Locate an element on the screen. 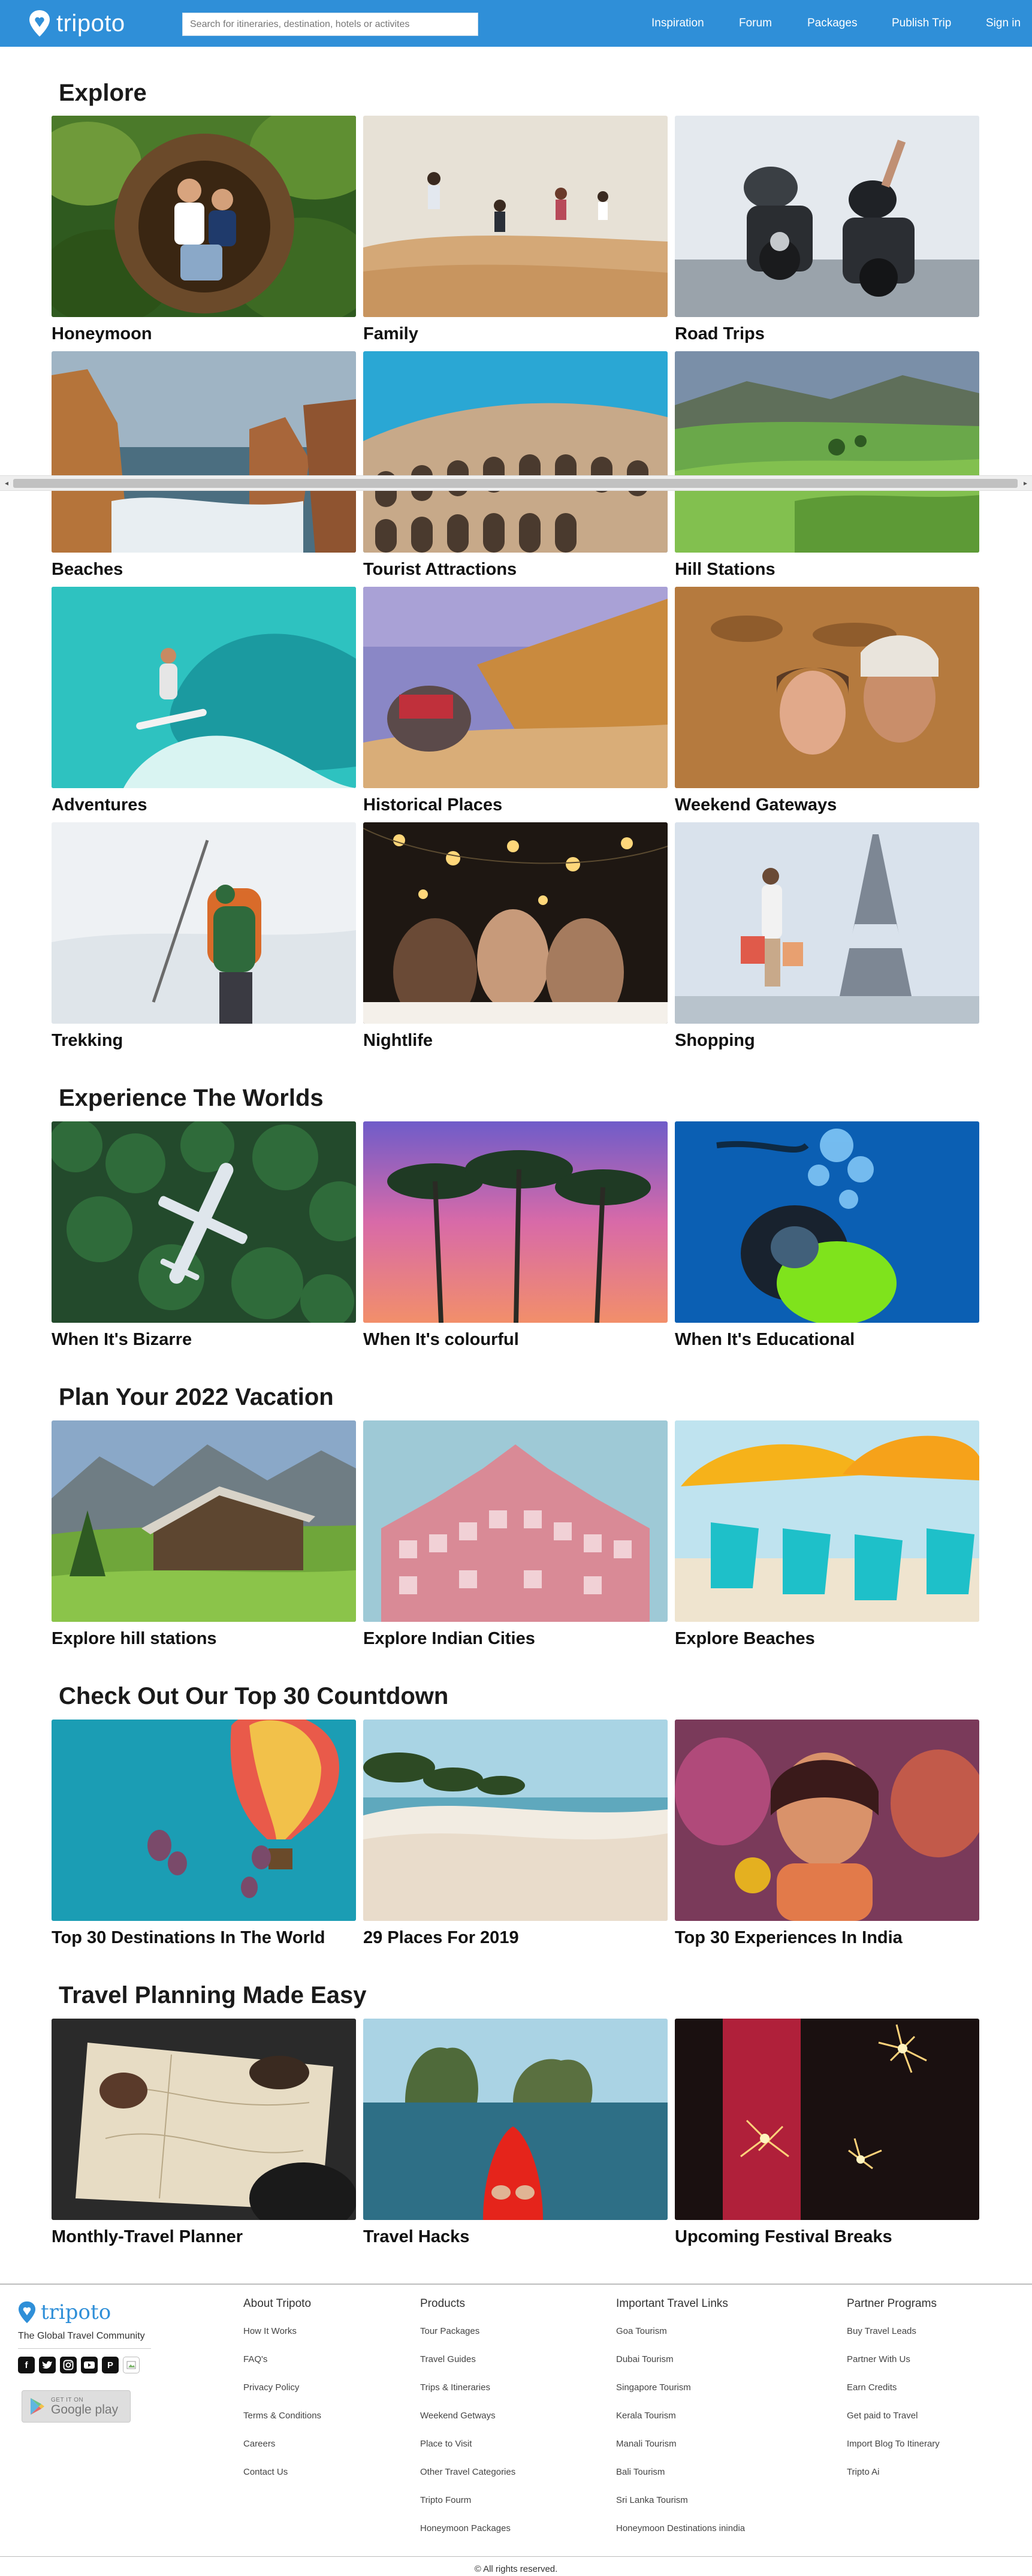  nav-packages: Packages is located at coordinates (832, 23).